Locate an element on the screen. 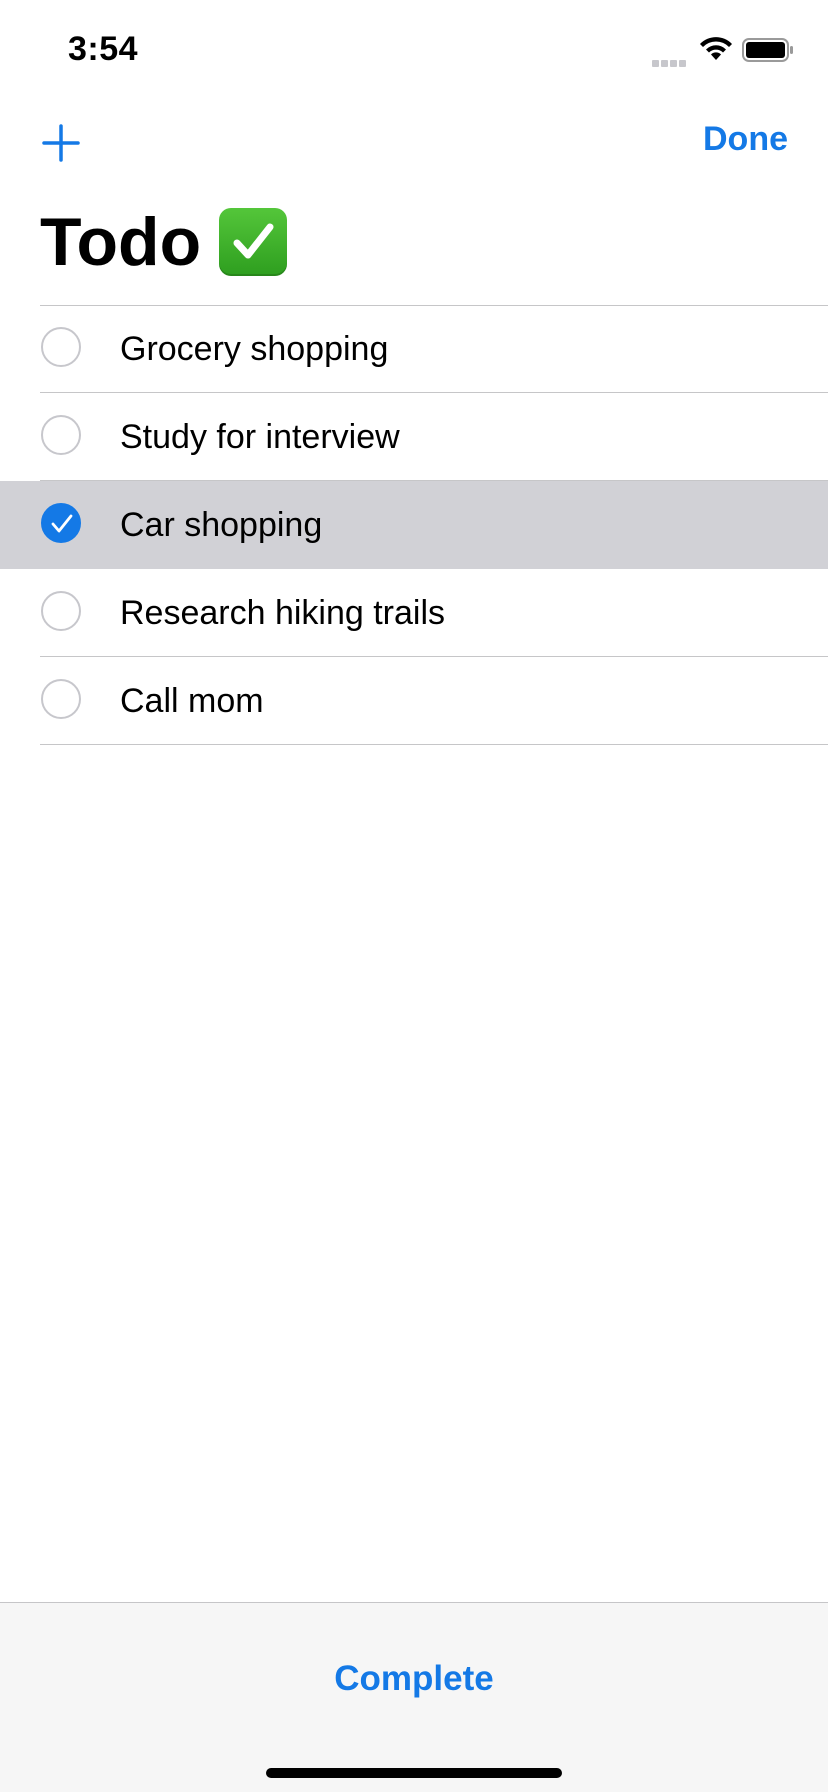  page-title-text: Todo is located at coordinates (121, 242).